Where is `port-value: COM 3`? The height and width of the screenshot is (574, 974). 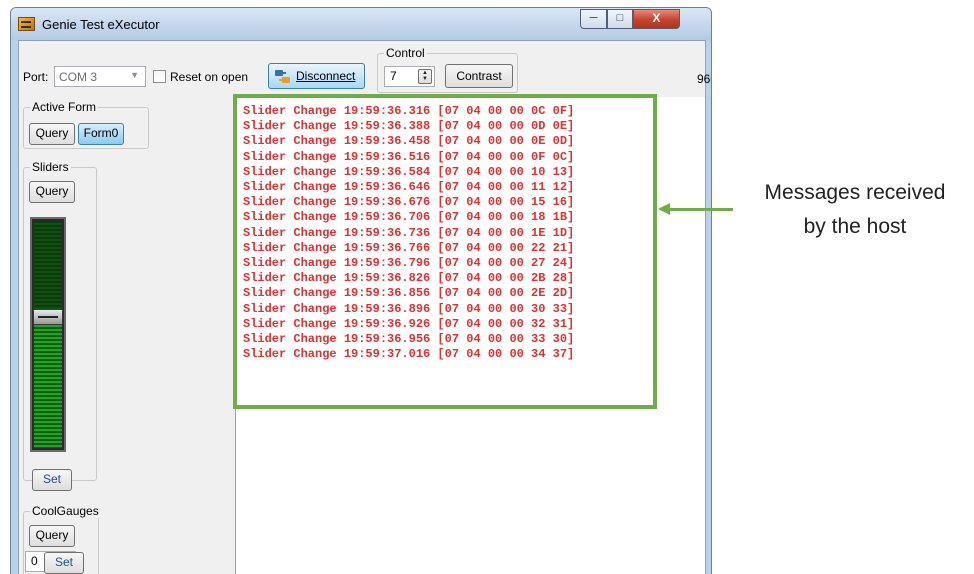
port-value: COM 3 is located at coordinates (78, 77).